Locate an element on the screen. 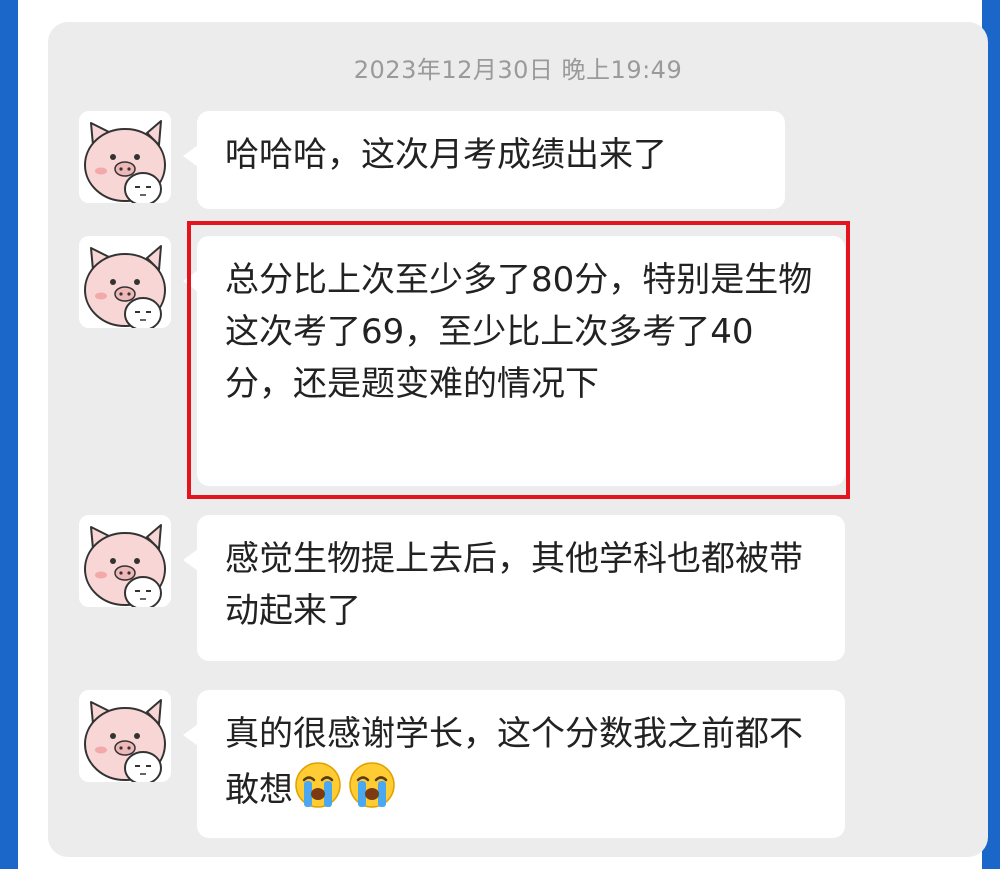  message-text: 哈哈哈，这次月考成绩出来了 is located at coordinates (446, 155).